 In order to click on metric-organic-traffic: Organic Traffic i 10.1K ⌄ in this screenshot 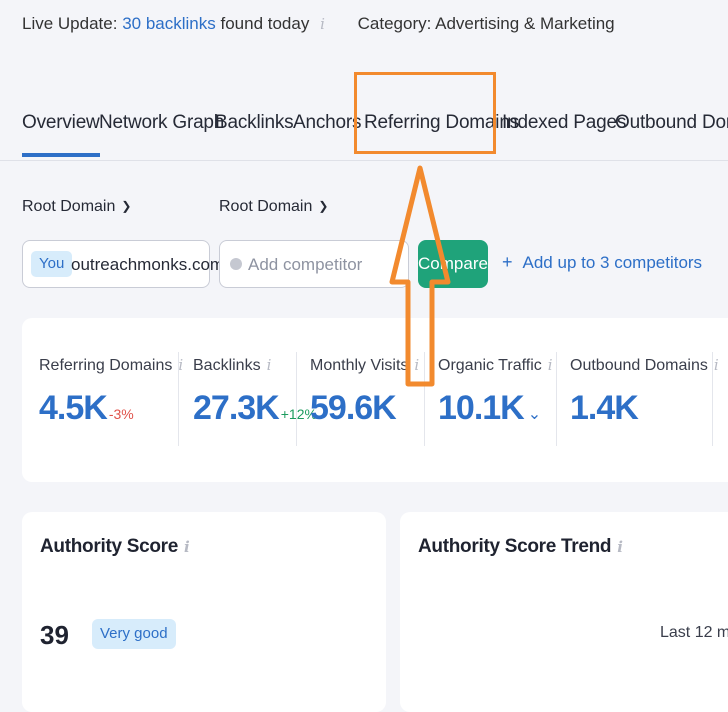, I will do `click(495, 392)`.